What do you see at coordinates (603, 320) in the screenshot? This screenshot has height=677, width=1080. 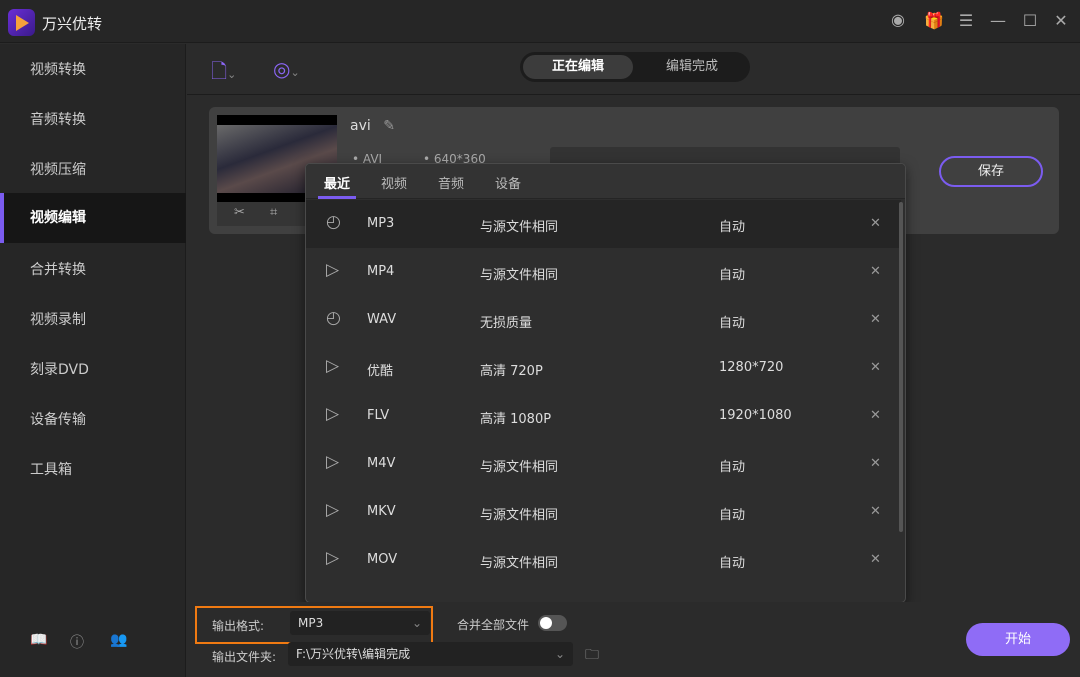 I see `format-row: ◴ WAV 无损质量 自动 ✕` at bounding box center [603, 320].